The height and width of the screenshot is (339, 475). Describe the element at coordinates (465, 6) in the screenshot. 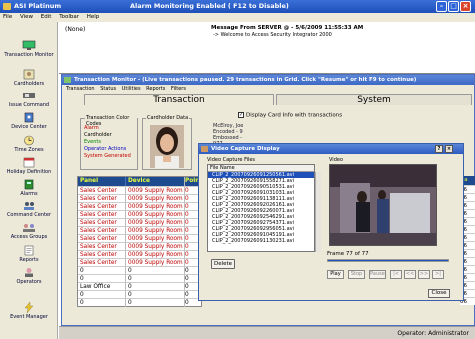

I see `close-window-button: ×` at that location.